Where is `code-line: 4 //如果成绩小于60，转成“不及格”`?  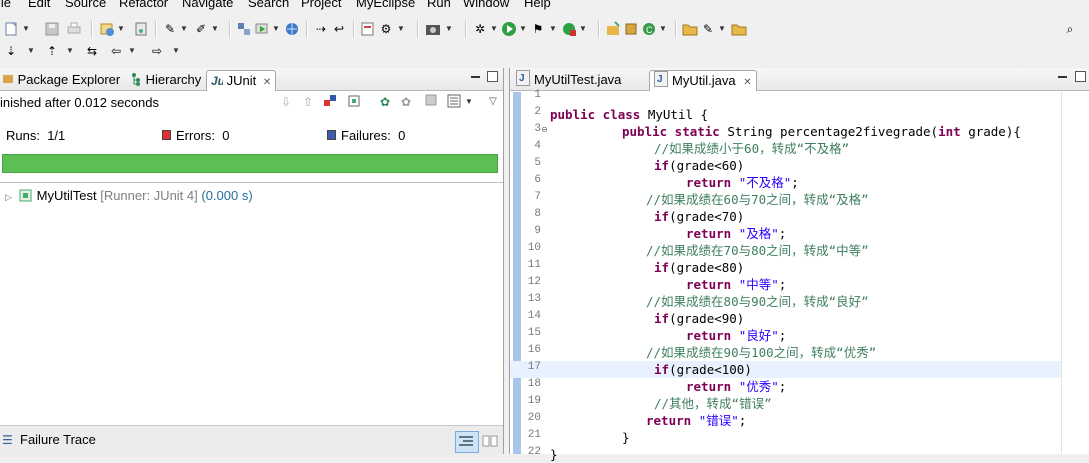 code-line: 4 //如果成绩小于60，转成“不及格” is located at coordinates (790, 148).